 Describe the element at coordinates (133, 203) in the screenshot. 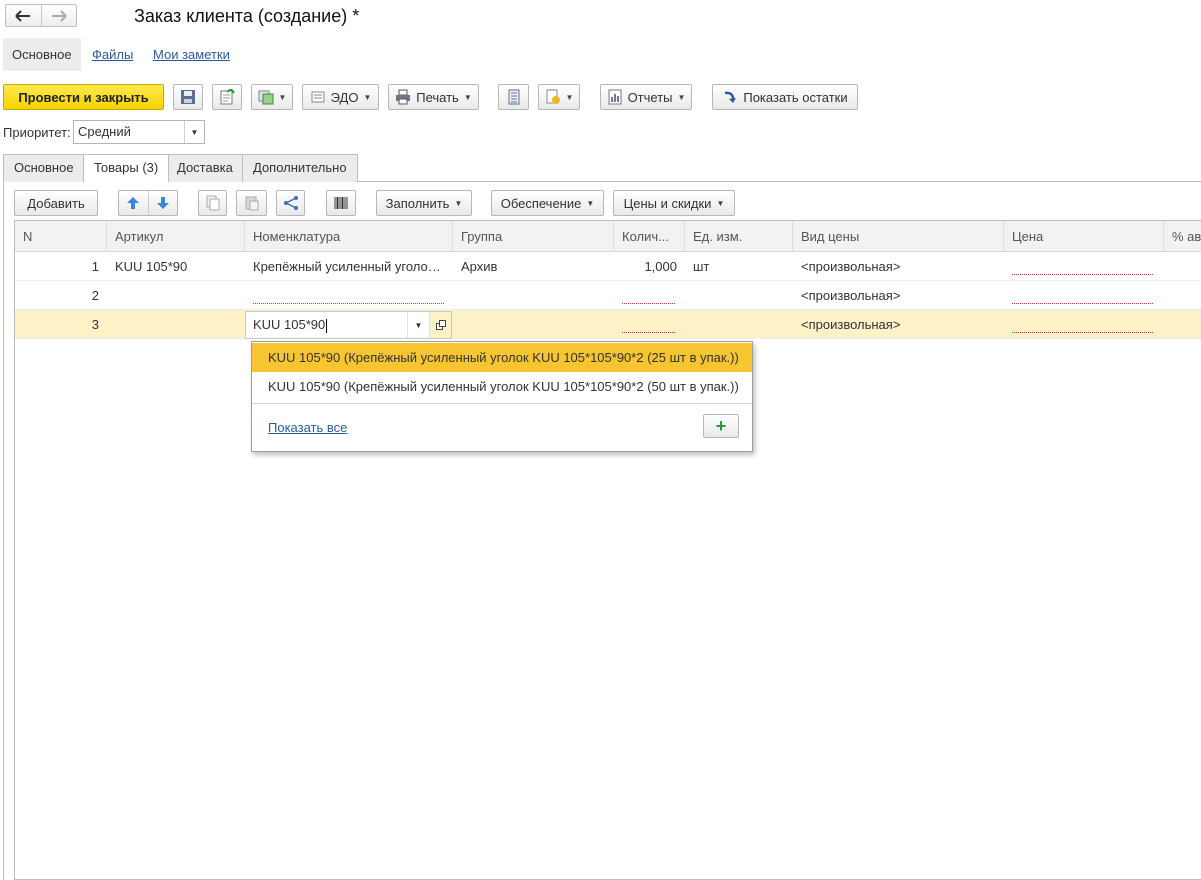

I see `move-up-button` at that location.